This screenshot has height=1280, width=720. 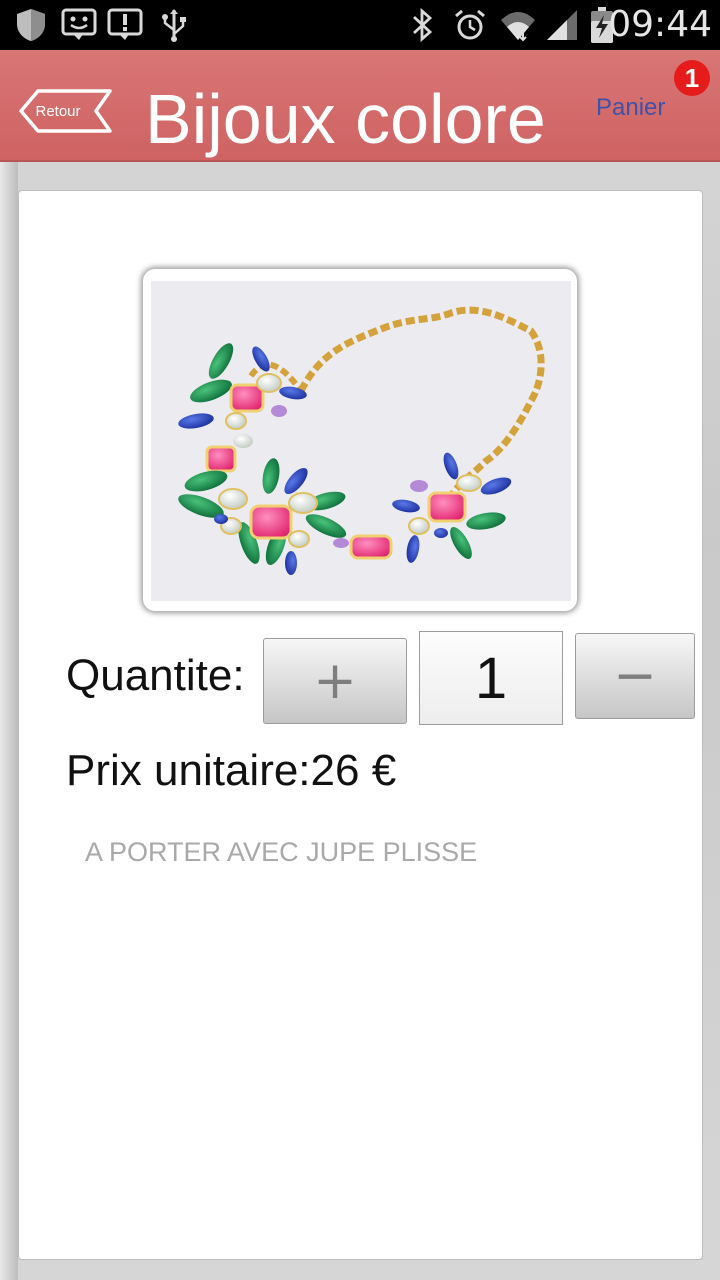 I want to click on increment-button: +, so click(x=335, y=681).